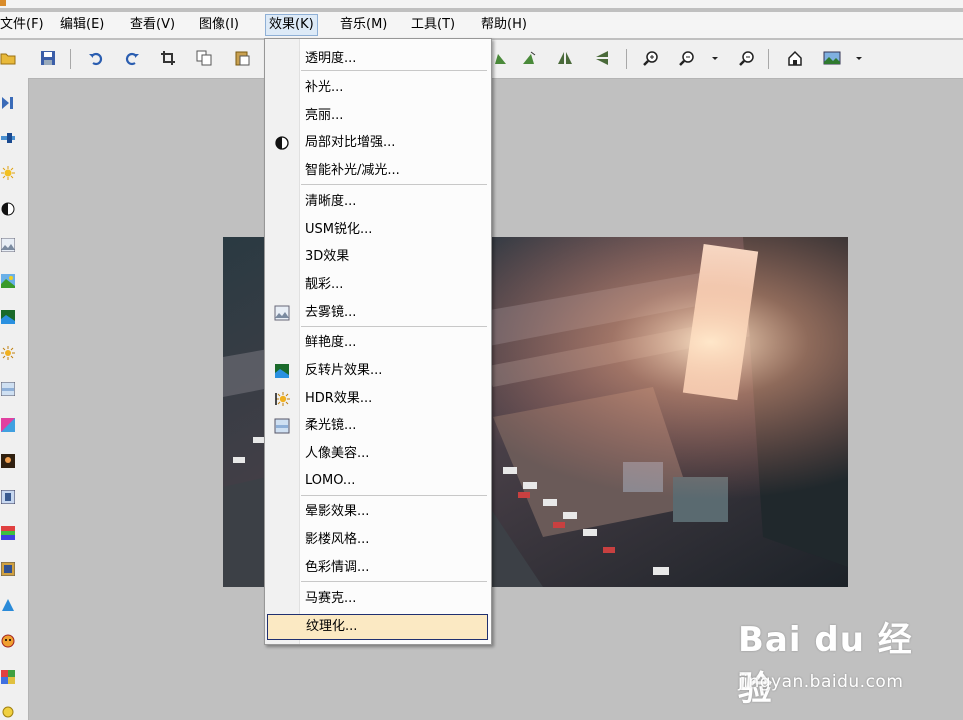 This screenshot has width=963, height=720. I want to click on effects-sidebar, so click(14, 399).